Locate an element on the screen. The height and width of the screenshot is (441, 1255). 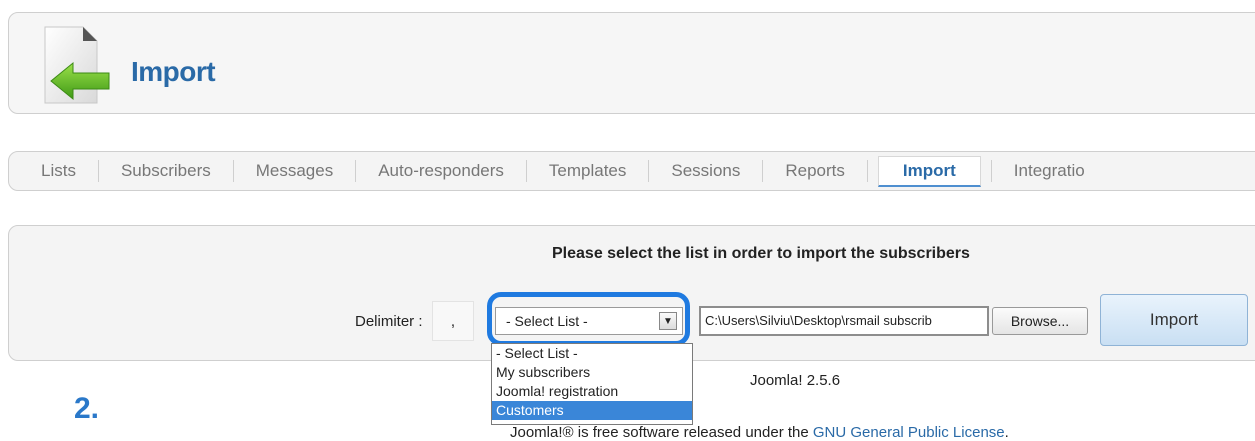
license-suffix: . is located at coordinates (1006, 432).